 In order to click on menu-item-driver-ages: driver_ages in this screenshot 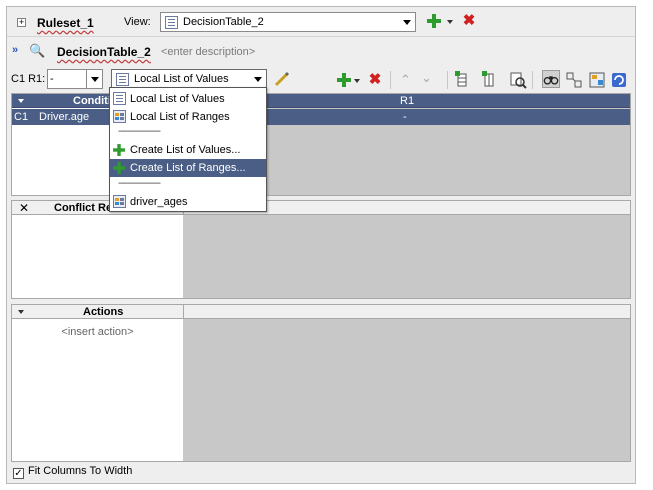, I will do `click(188, 202)`.